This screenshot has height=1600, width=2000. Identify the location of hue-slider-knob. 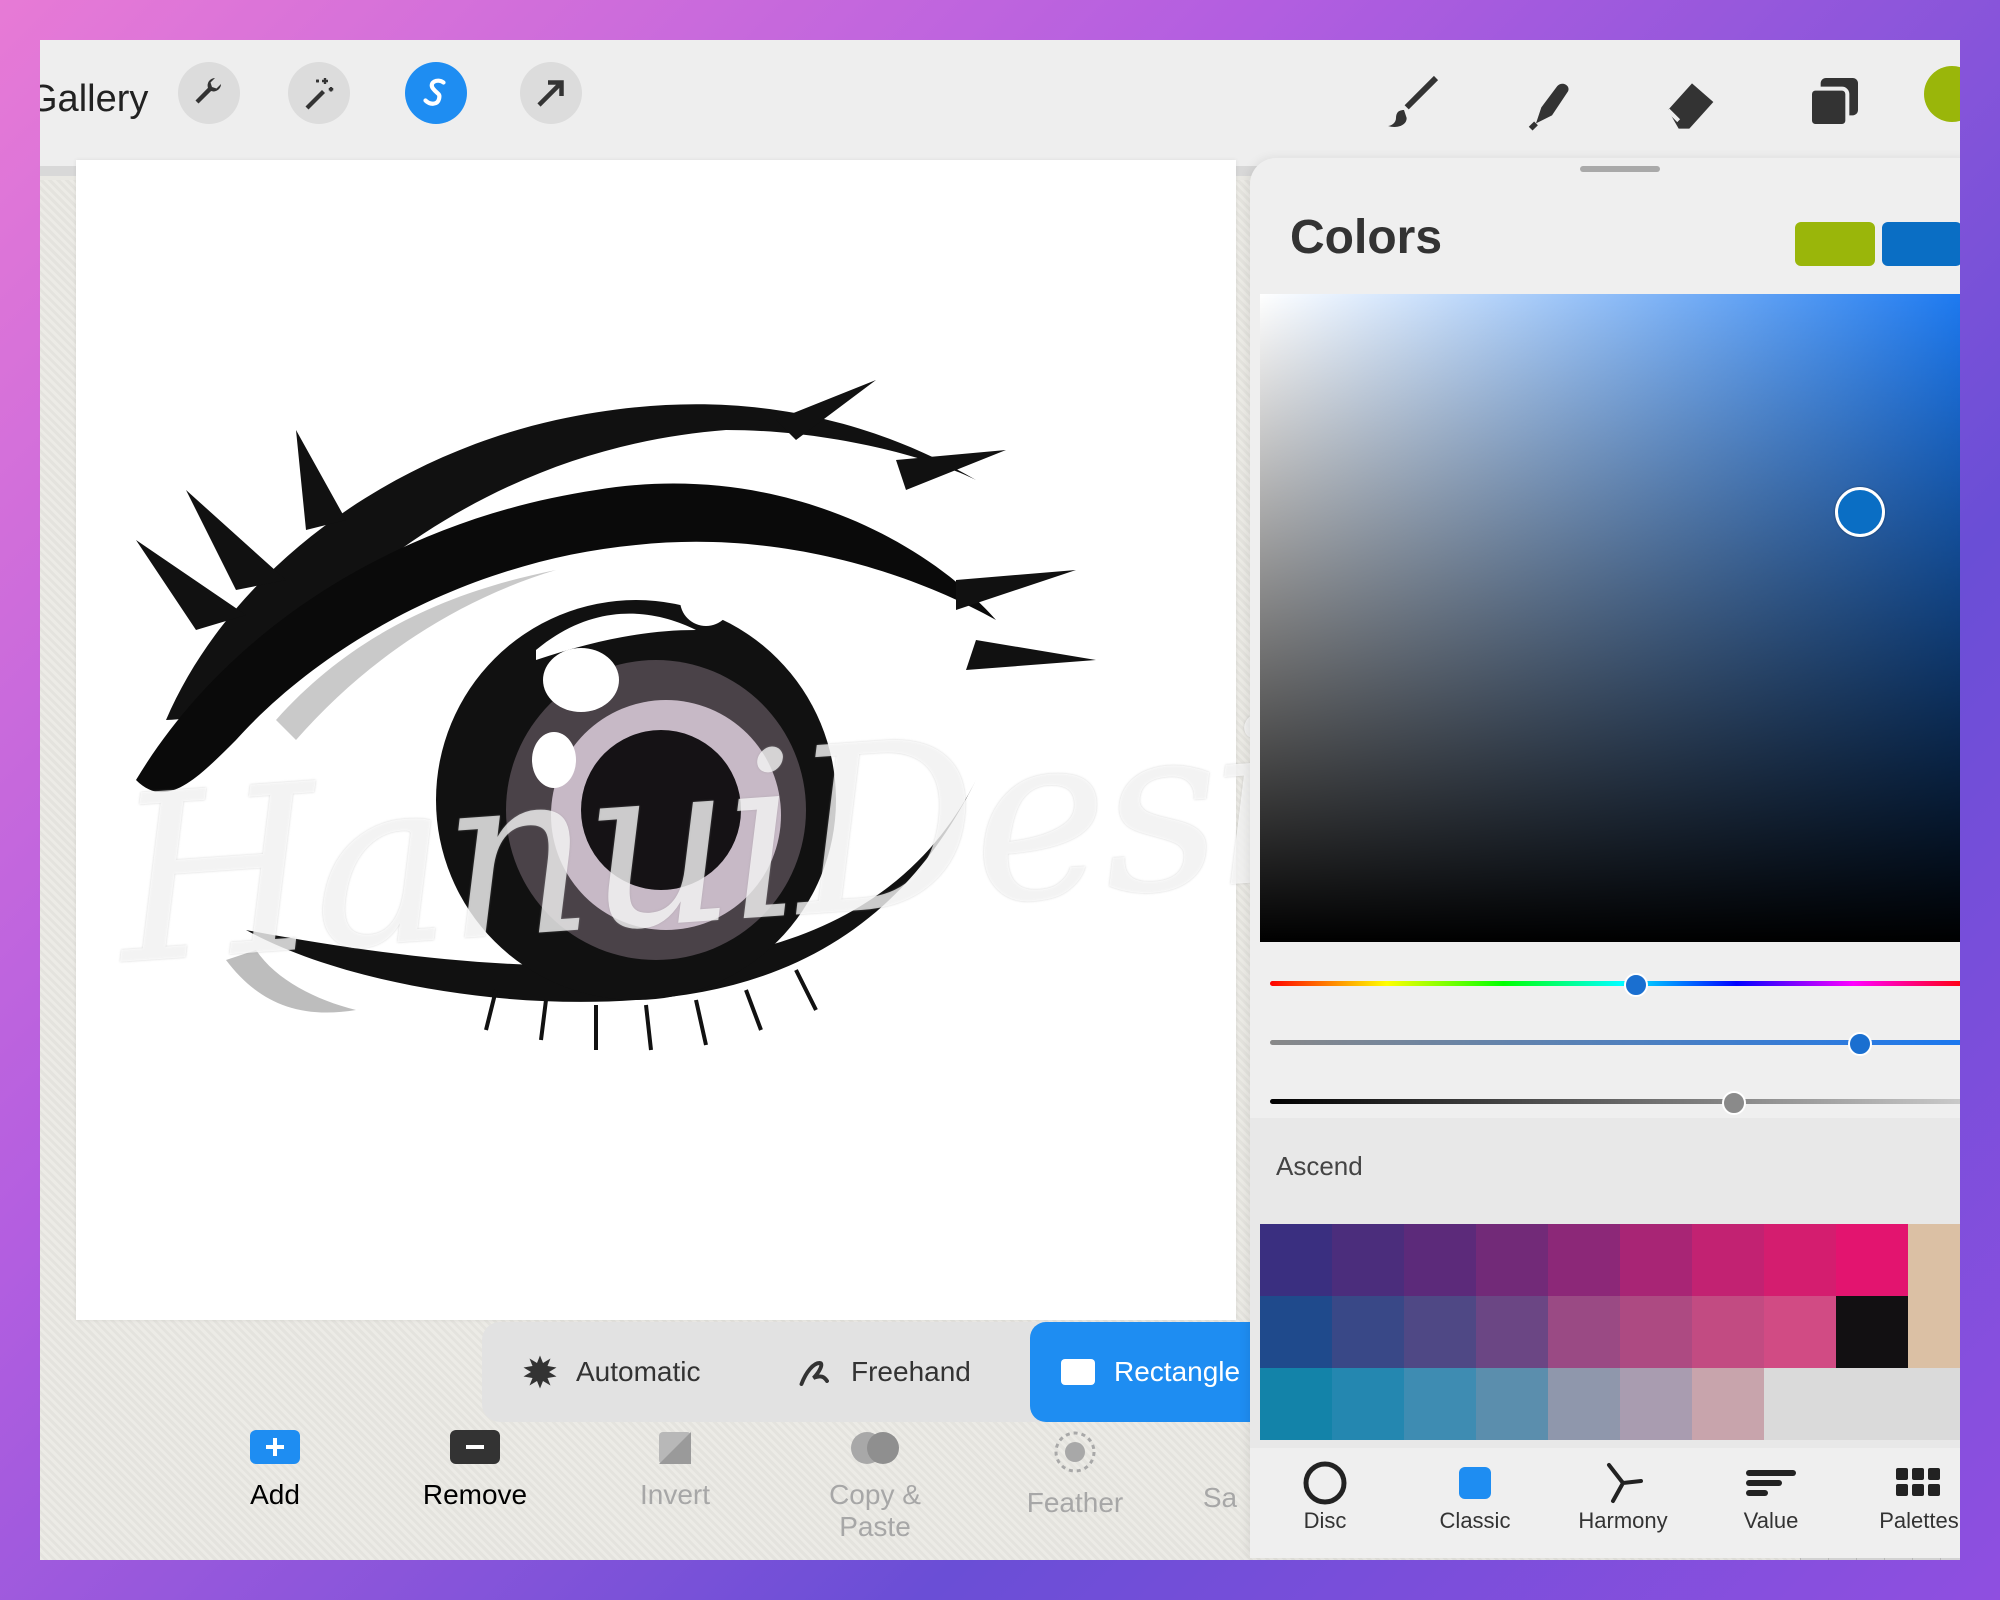
(1636, 985).